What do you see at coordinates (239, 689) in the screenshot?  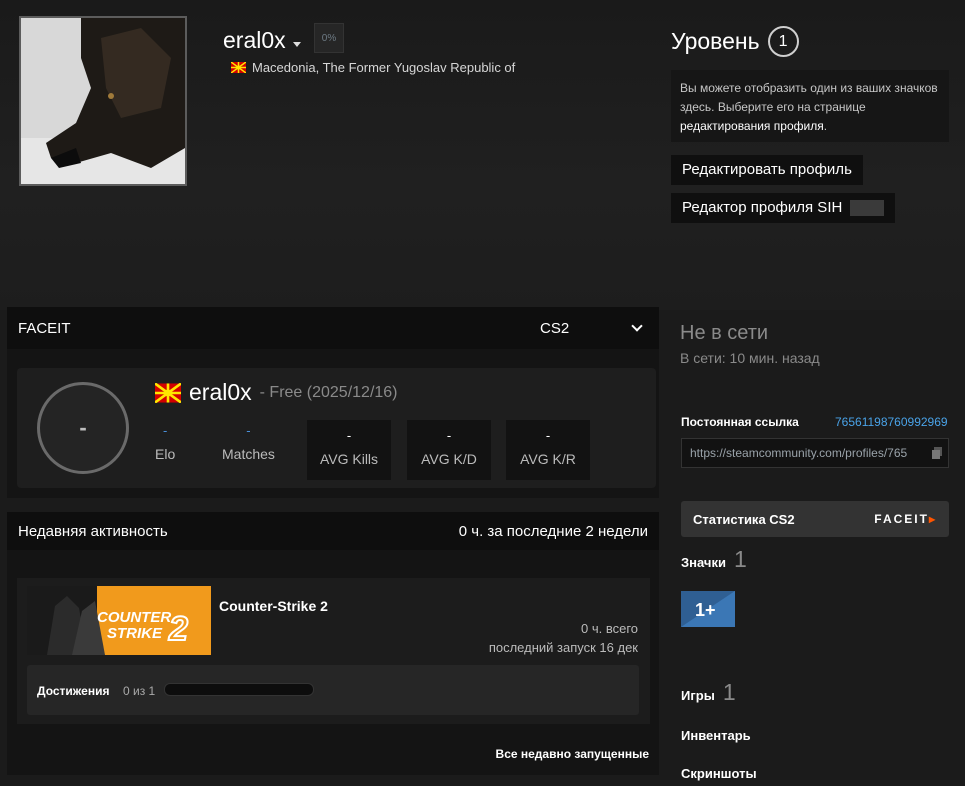 I see `achievements-progress-bar` at bounding box center [239, 689].